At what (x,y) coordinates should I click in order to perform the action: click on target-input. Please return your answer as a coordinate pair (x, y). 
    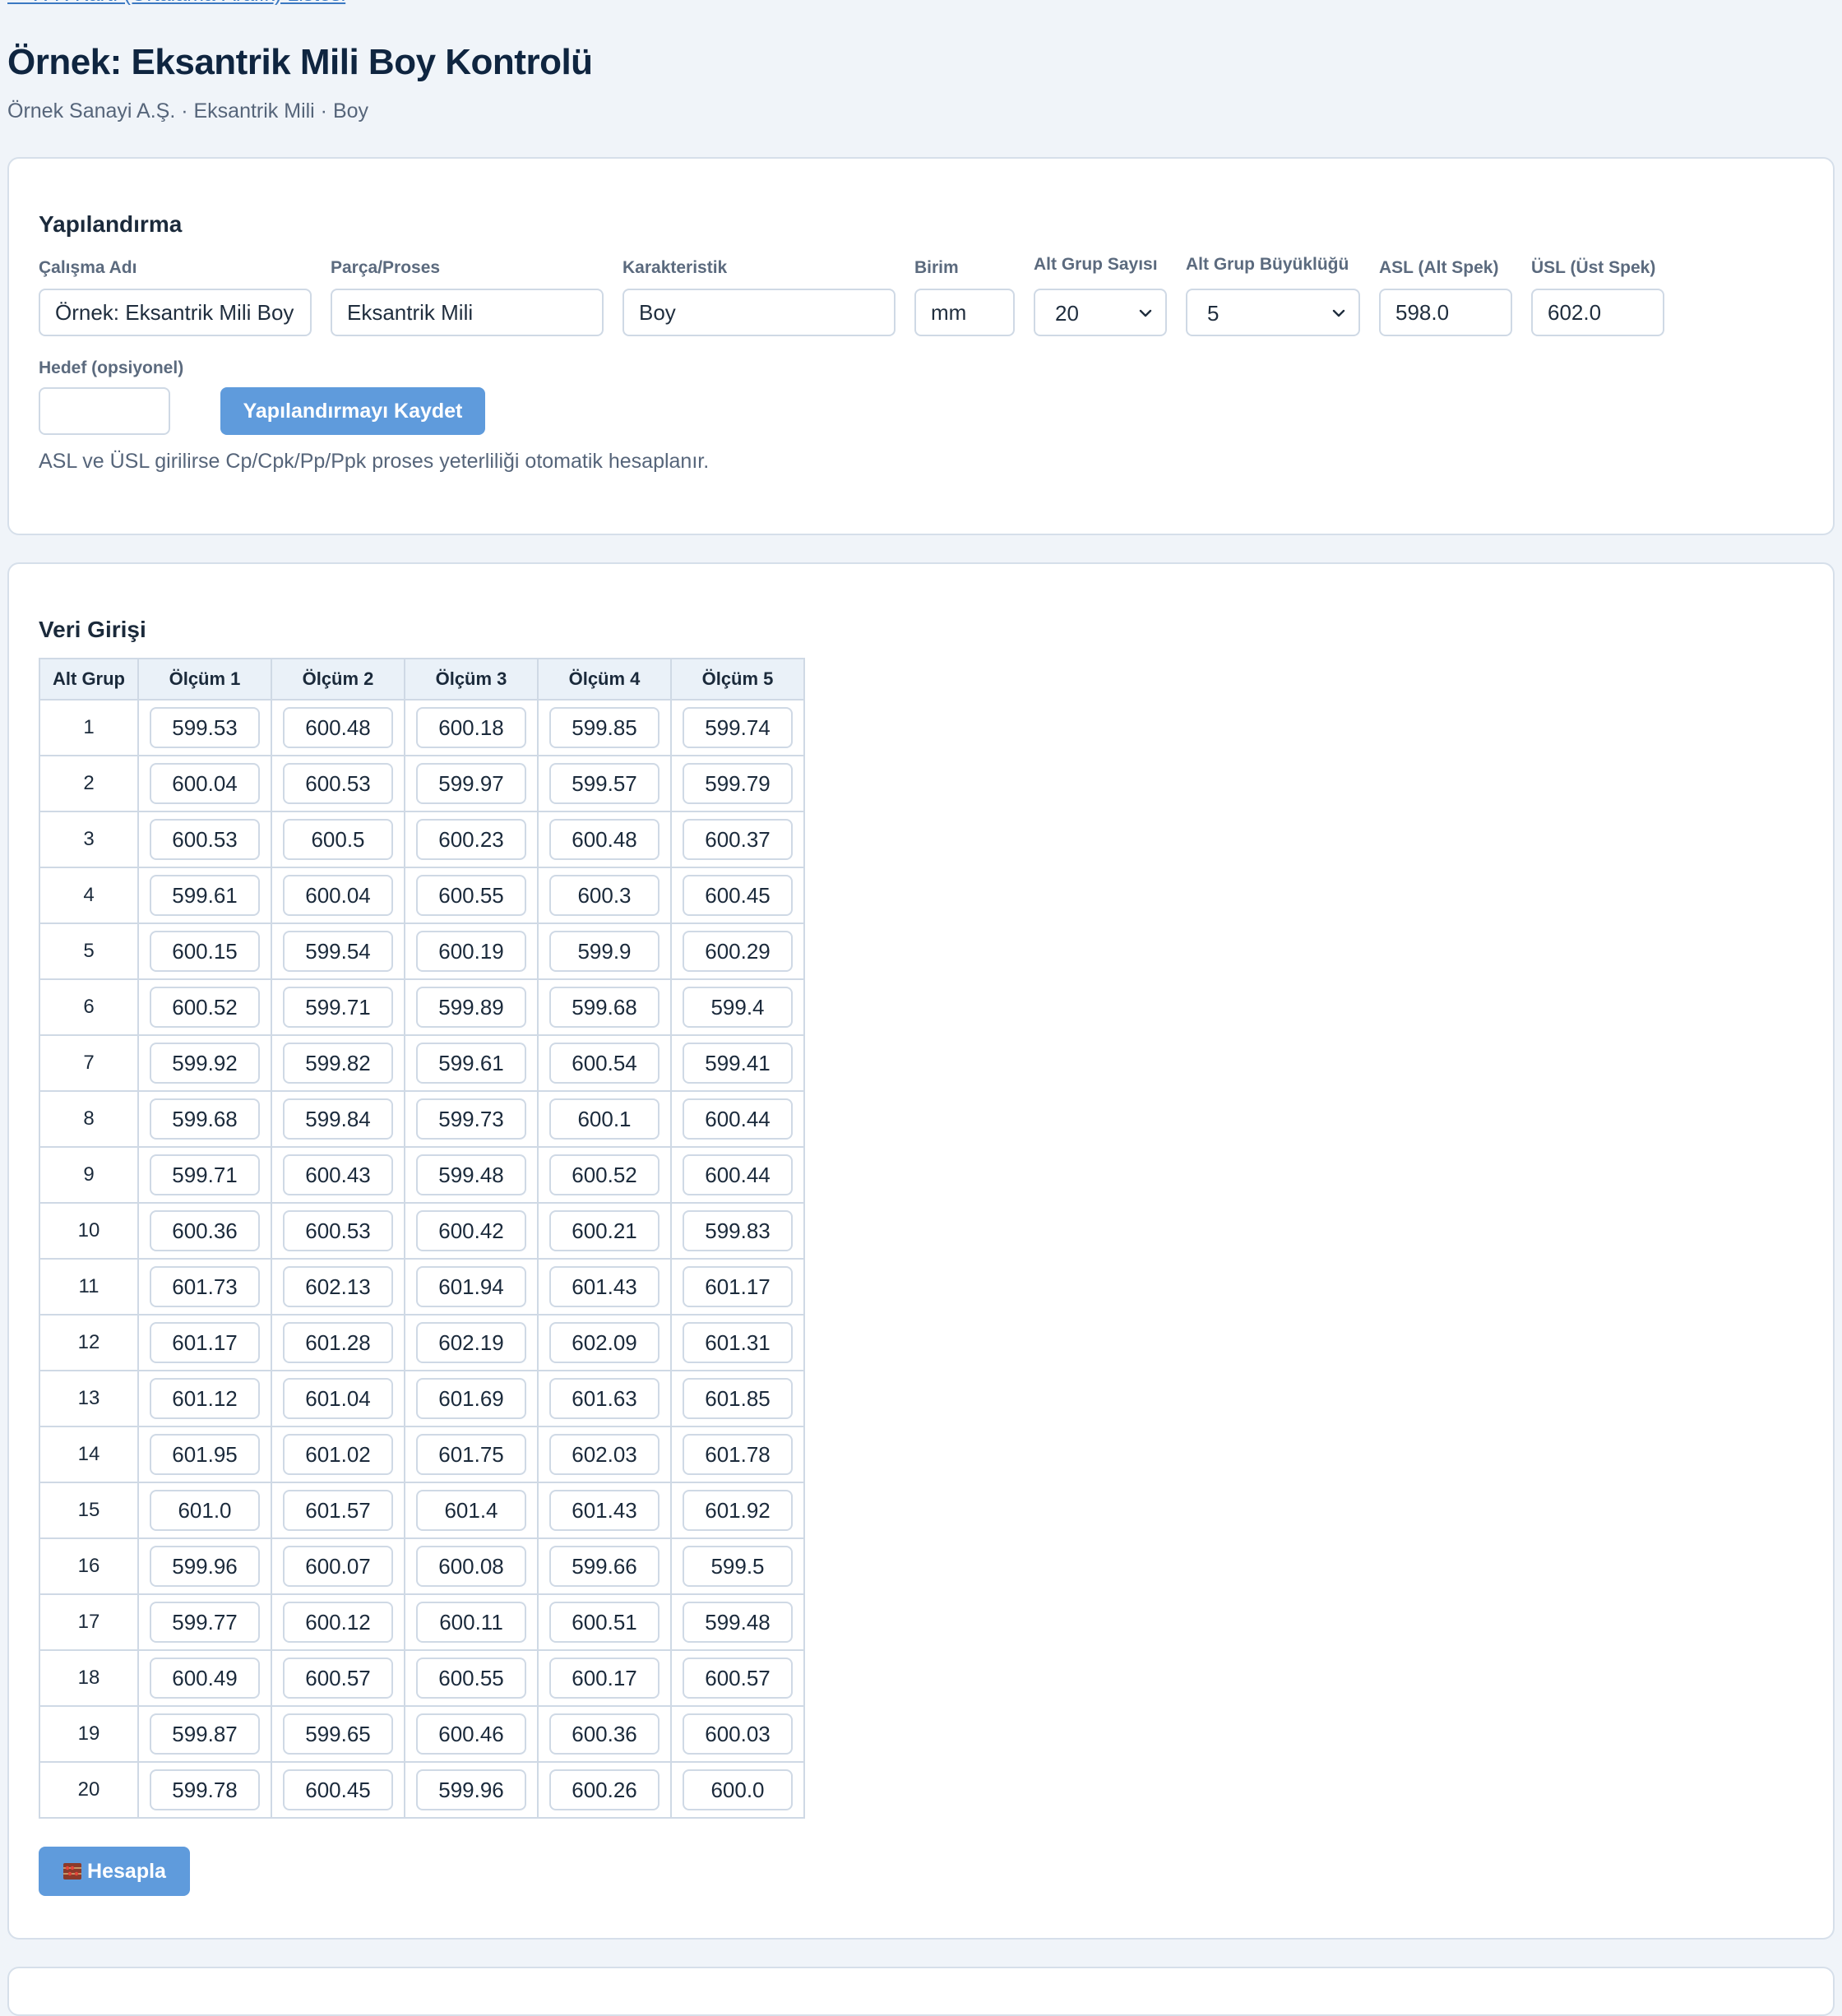
    Looking at the image, I should click on (104, 411).